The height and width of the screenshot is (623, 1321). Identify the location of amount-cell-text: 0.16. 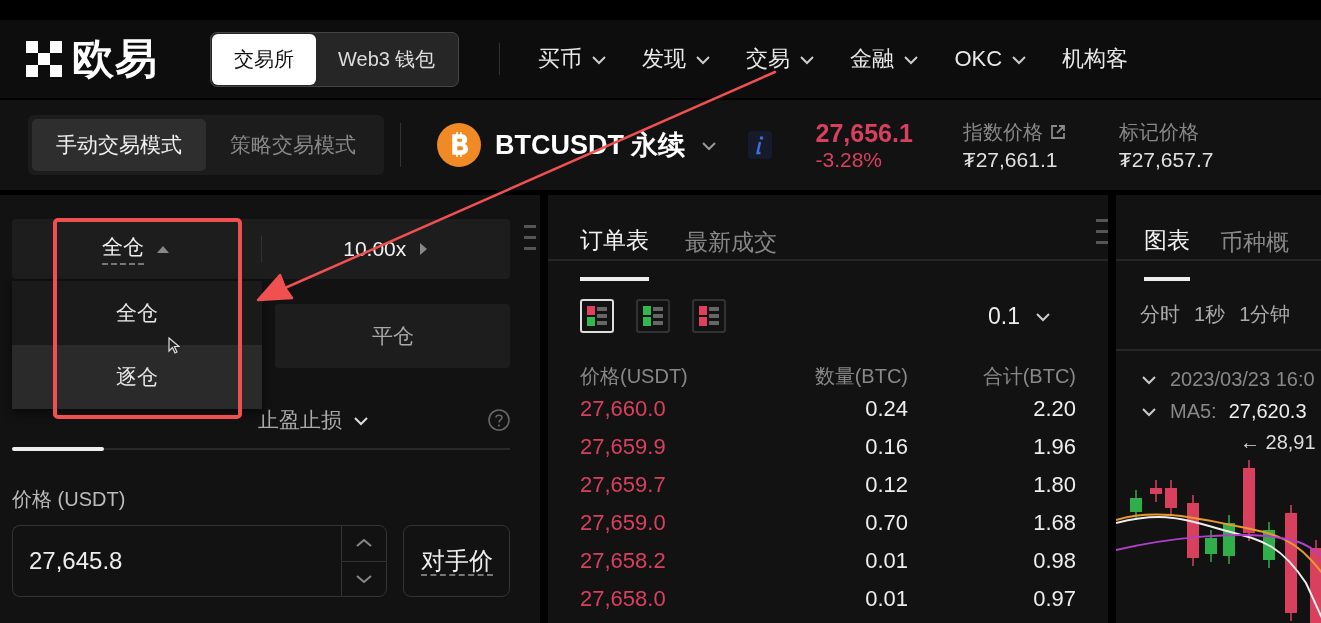
(886, 447).